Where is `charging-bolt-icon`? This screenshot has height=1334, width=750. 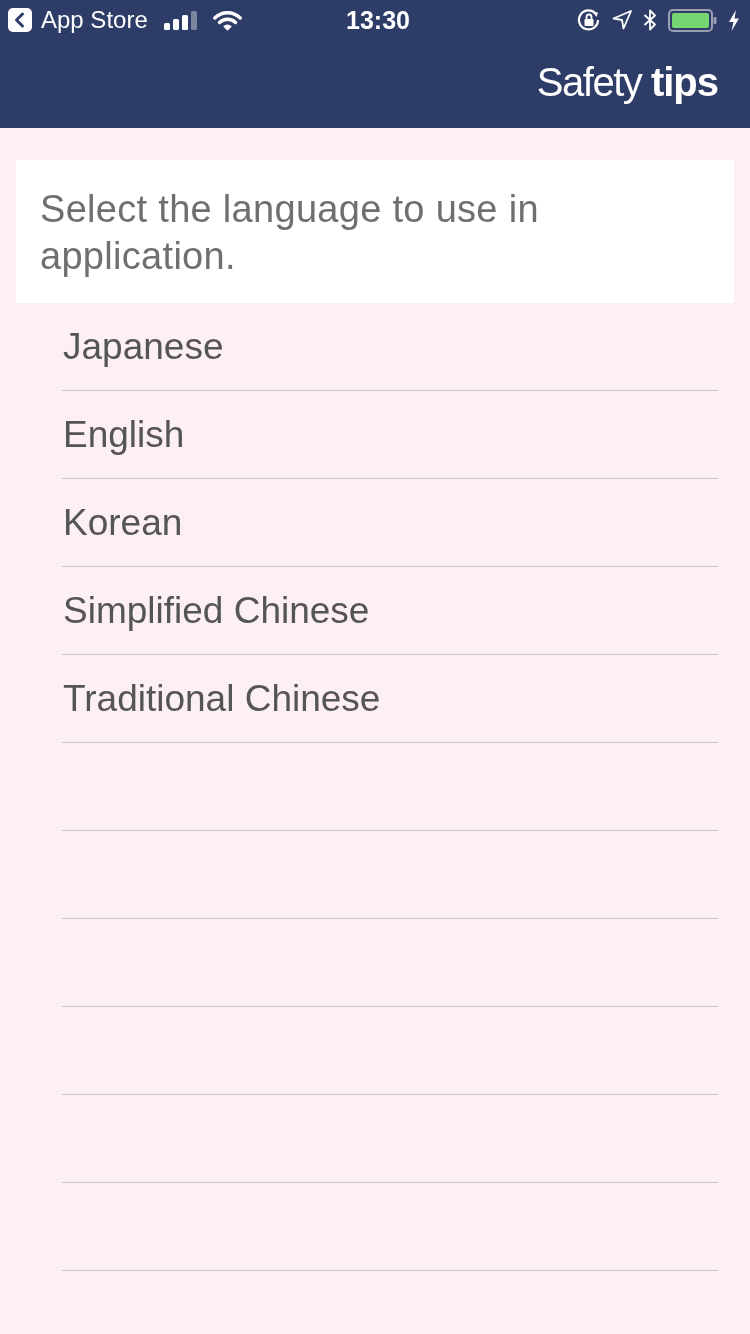 charging-bolt-icon is located at coordinates (734, 20).